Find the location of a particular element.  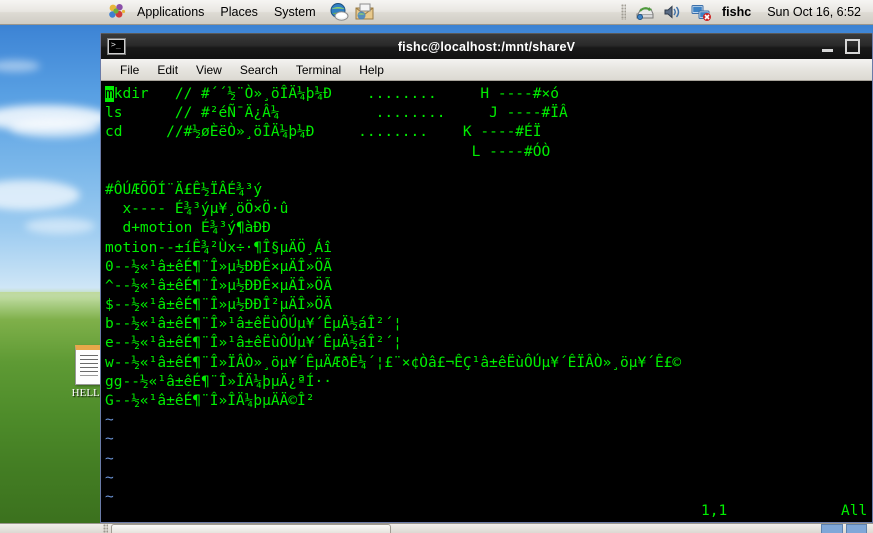

menu-edit: Edit is located at coordinates (167, 70).